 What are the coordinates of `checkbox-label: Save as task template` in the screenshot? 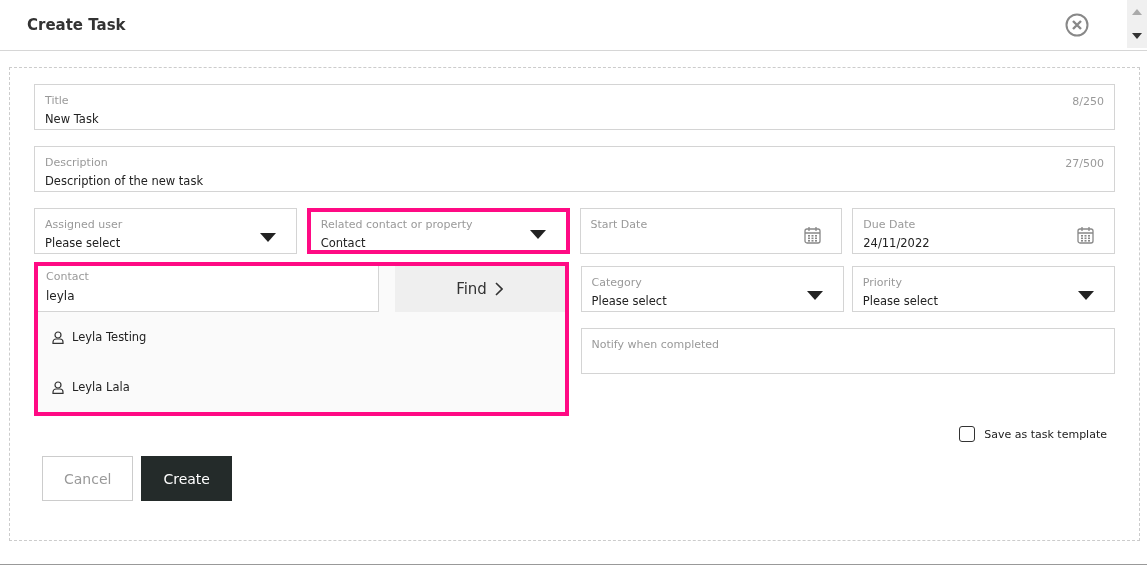 It's located at (1045, 434).